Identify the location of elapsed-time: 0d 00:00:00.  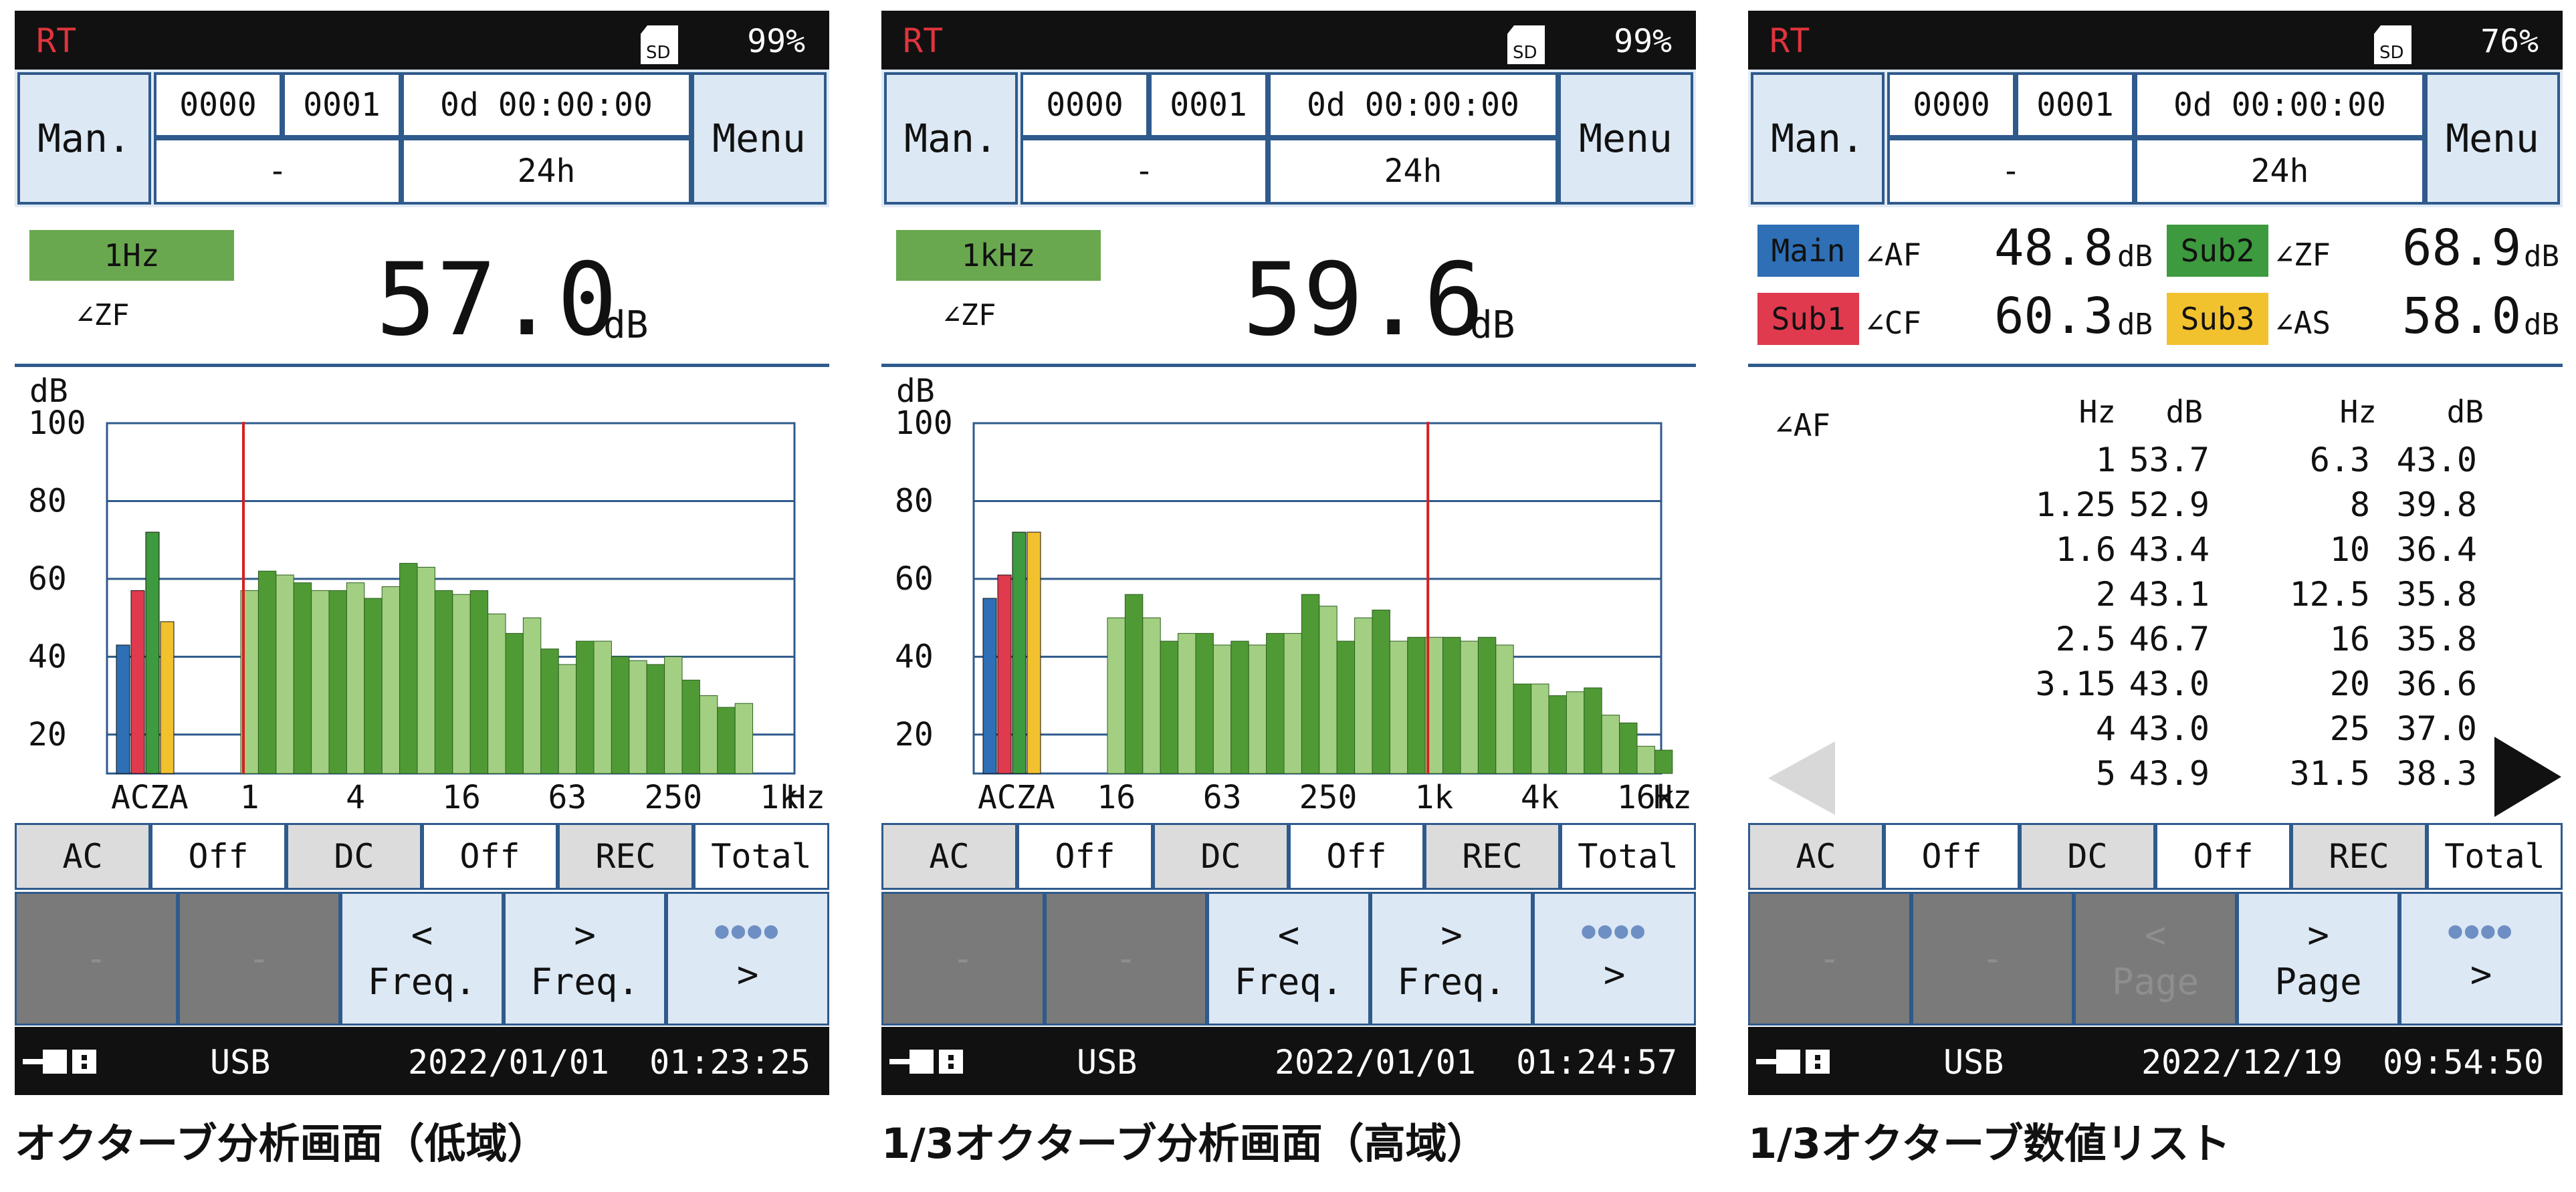
(546, 105).